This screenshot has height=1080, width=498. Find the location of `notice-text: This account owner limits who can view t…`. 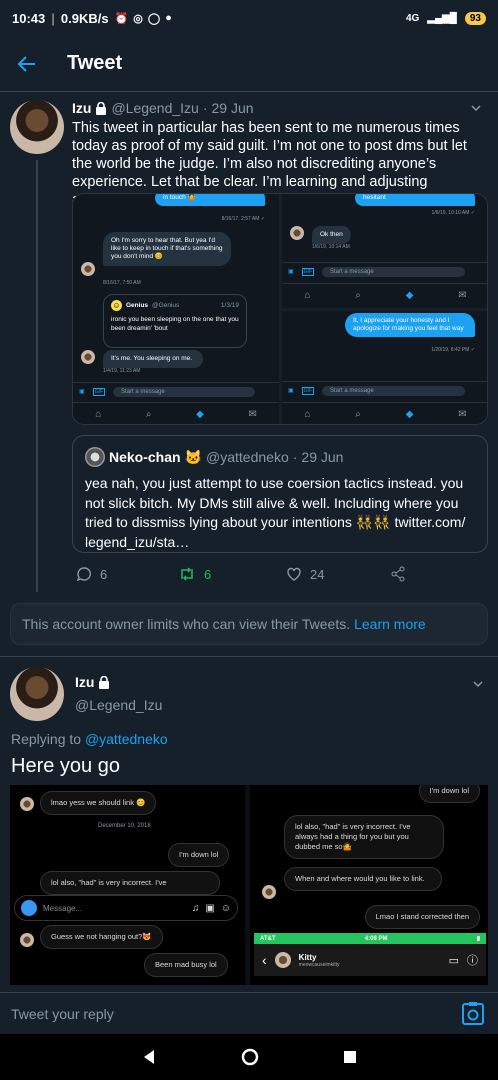

notice-text: This account owner limits who can view t… is located at coordinates (186, 624).